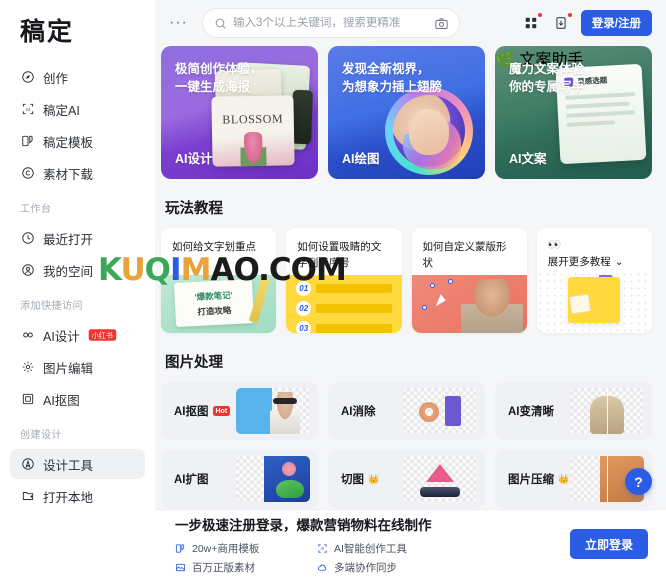 The height and width of the screenshot is (578, 666). What do you see at coordinates (304, 308) in the screenshot?
I see `list-number: 02` at bounding box center [304, 308].